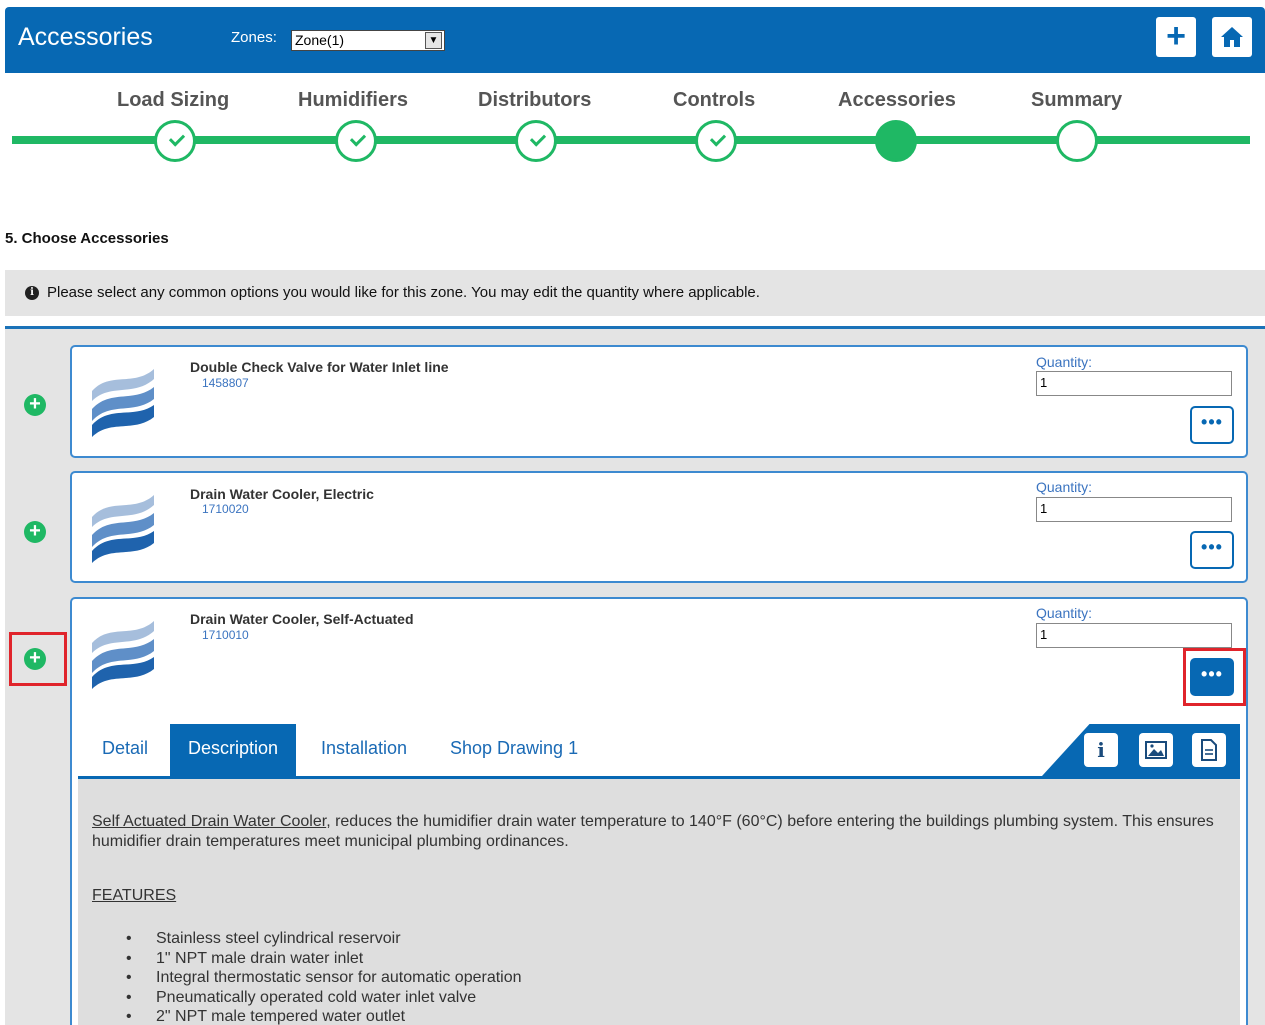  What do you see at coordinates (324, 939) in the screenshot?
I see `feature-item: Stainless steel cylindrical reservoir` at bounding box center [324, 939].